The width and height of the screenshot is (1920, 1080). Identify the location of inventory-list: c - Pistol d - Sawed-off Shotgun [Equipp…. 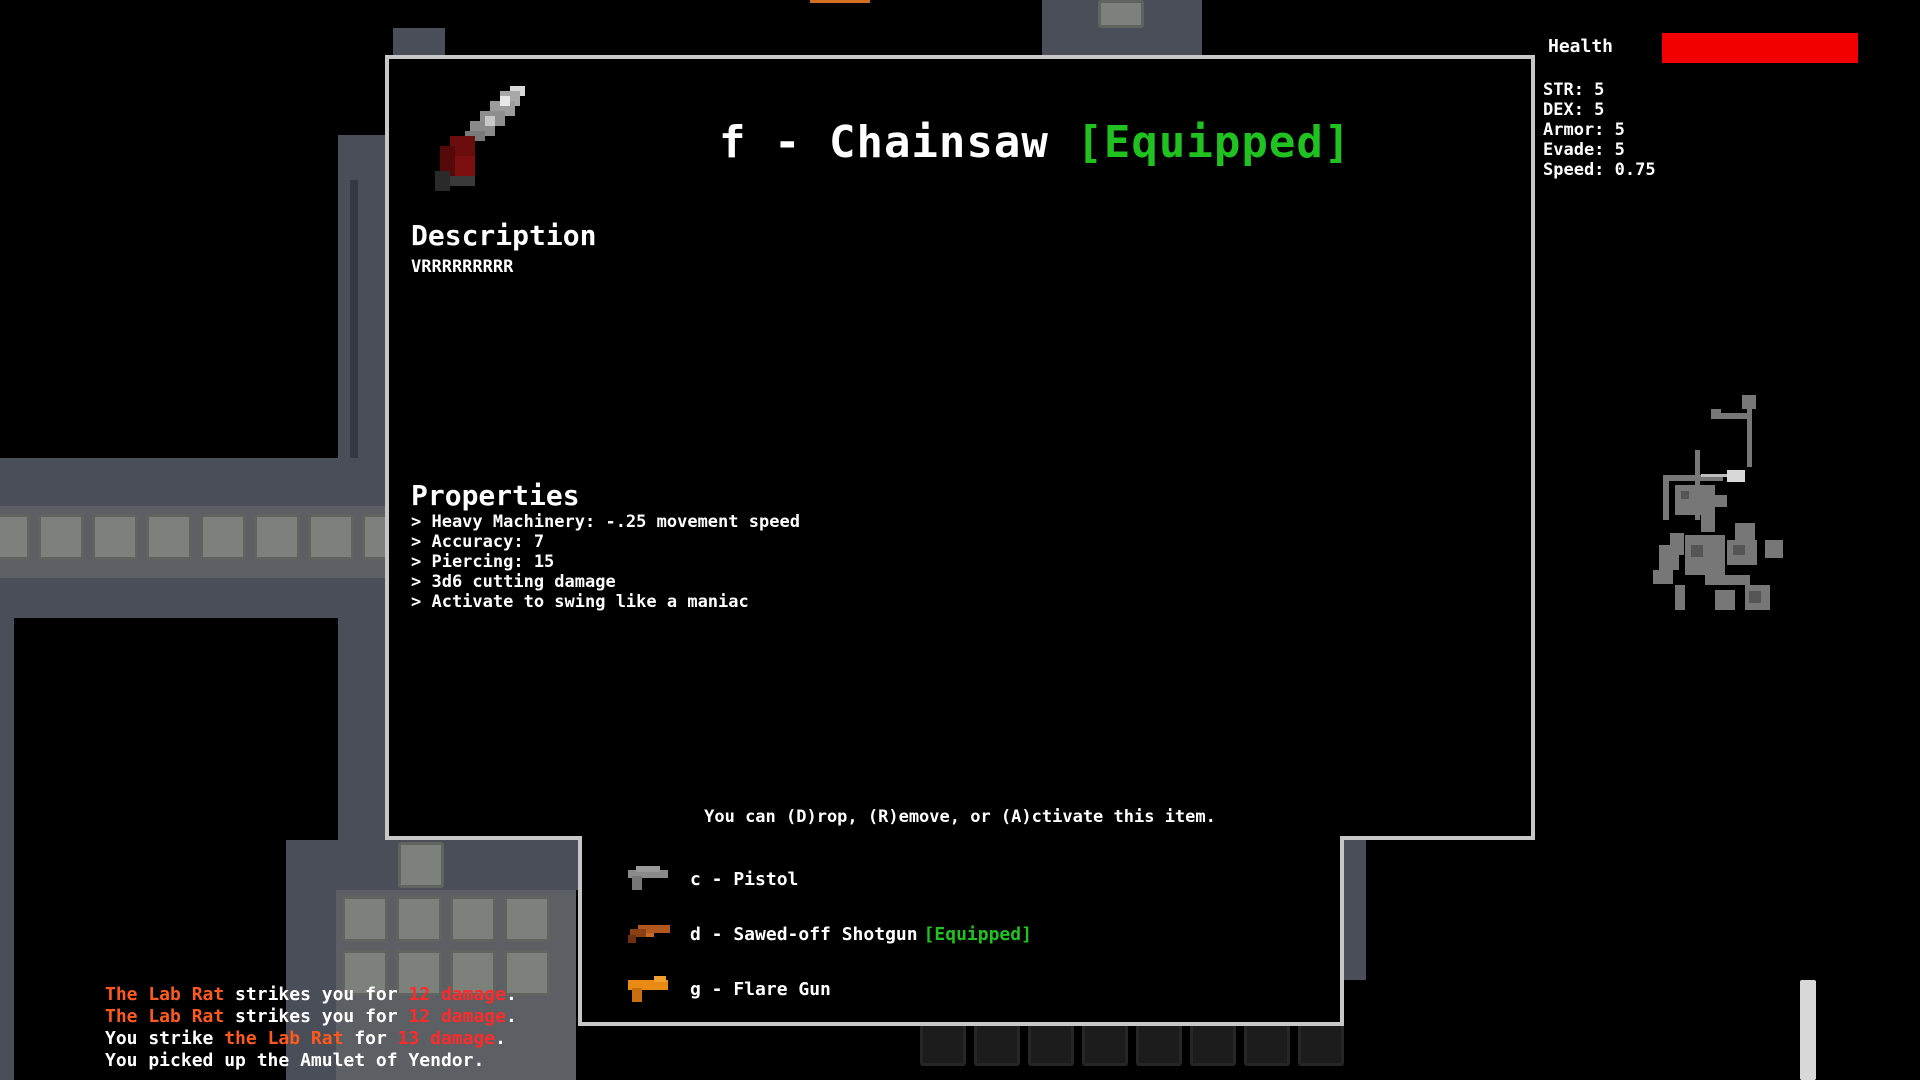
(961, 931).